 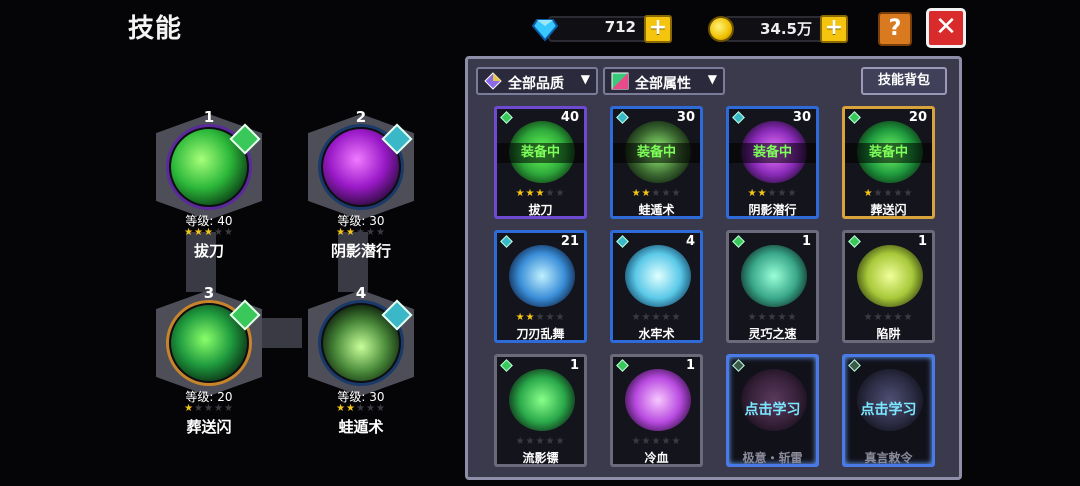 What do you see at coordinates (209, 293) in the screenshot?
I see `slot-number: 3` at bounding box center [209, 293].